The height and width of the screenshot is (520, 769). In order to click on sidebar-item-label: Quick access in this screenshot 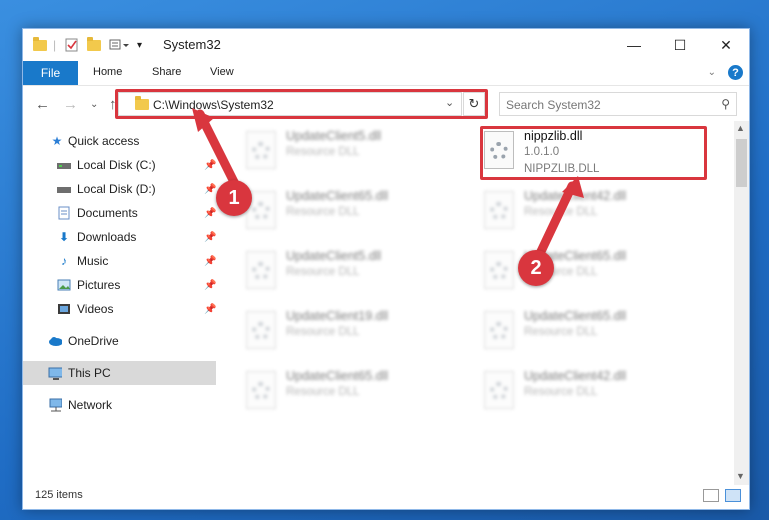, I will do `click(104, 141)`.